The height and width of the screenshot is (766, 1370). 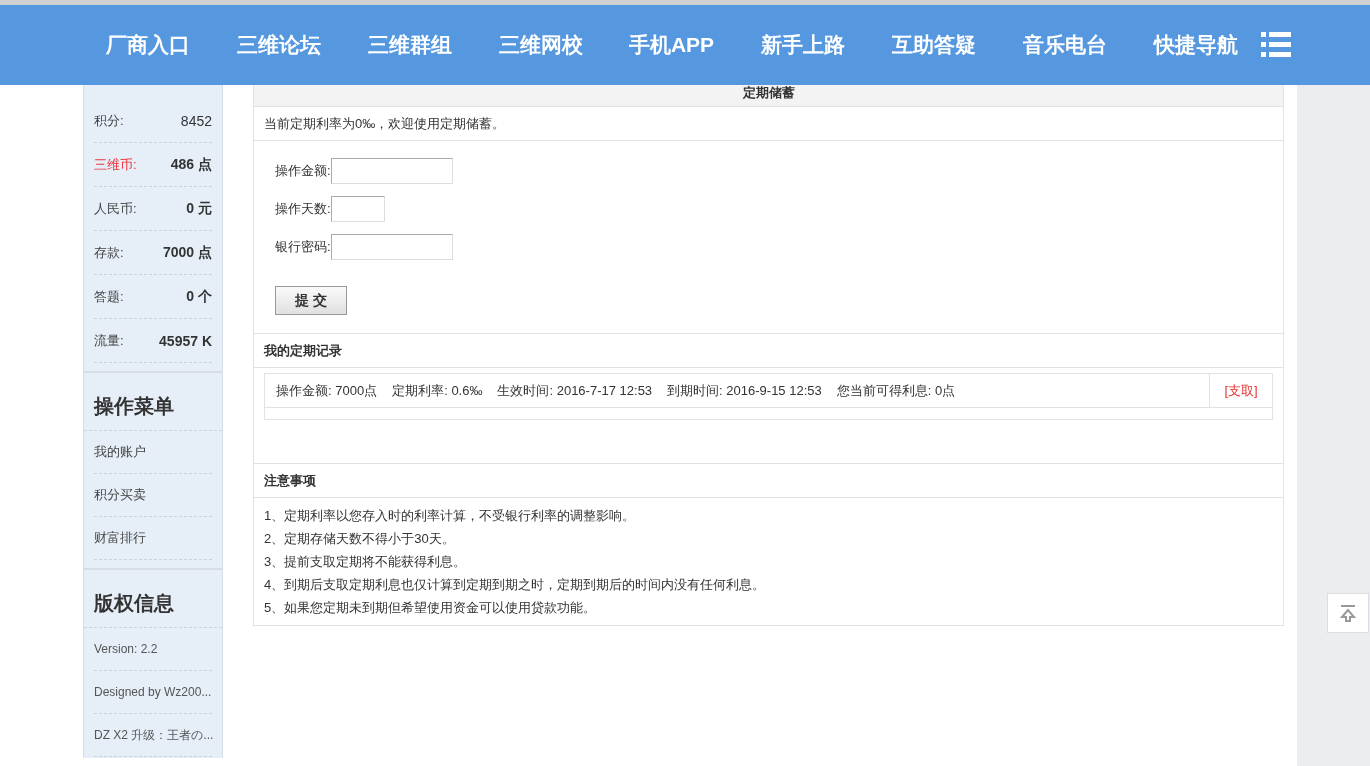 I want to click on note-text: 2、定期存储天数不得小于30天。, so click(x=360, y=539).